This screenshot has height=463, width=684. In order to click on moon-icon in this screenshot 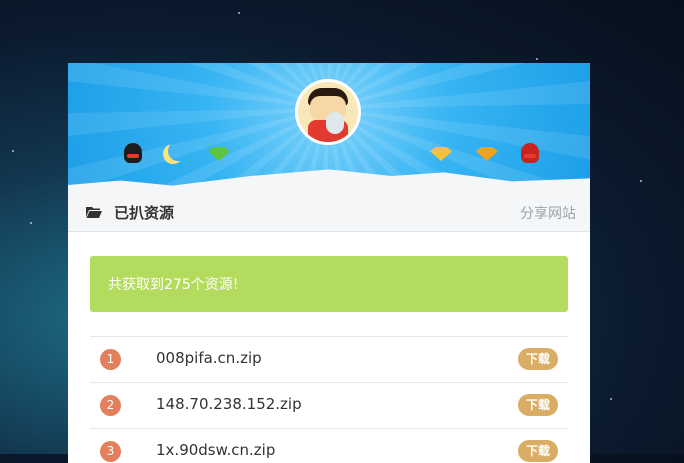, I will do `click(178, 151)`.